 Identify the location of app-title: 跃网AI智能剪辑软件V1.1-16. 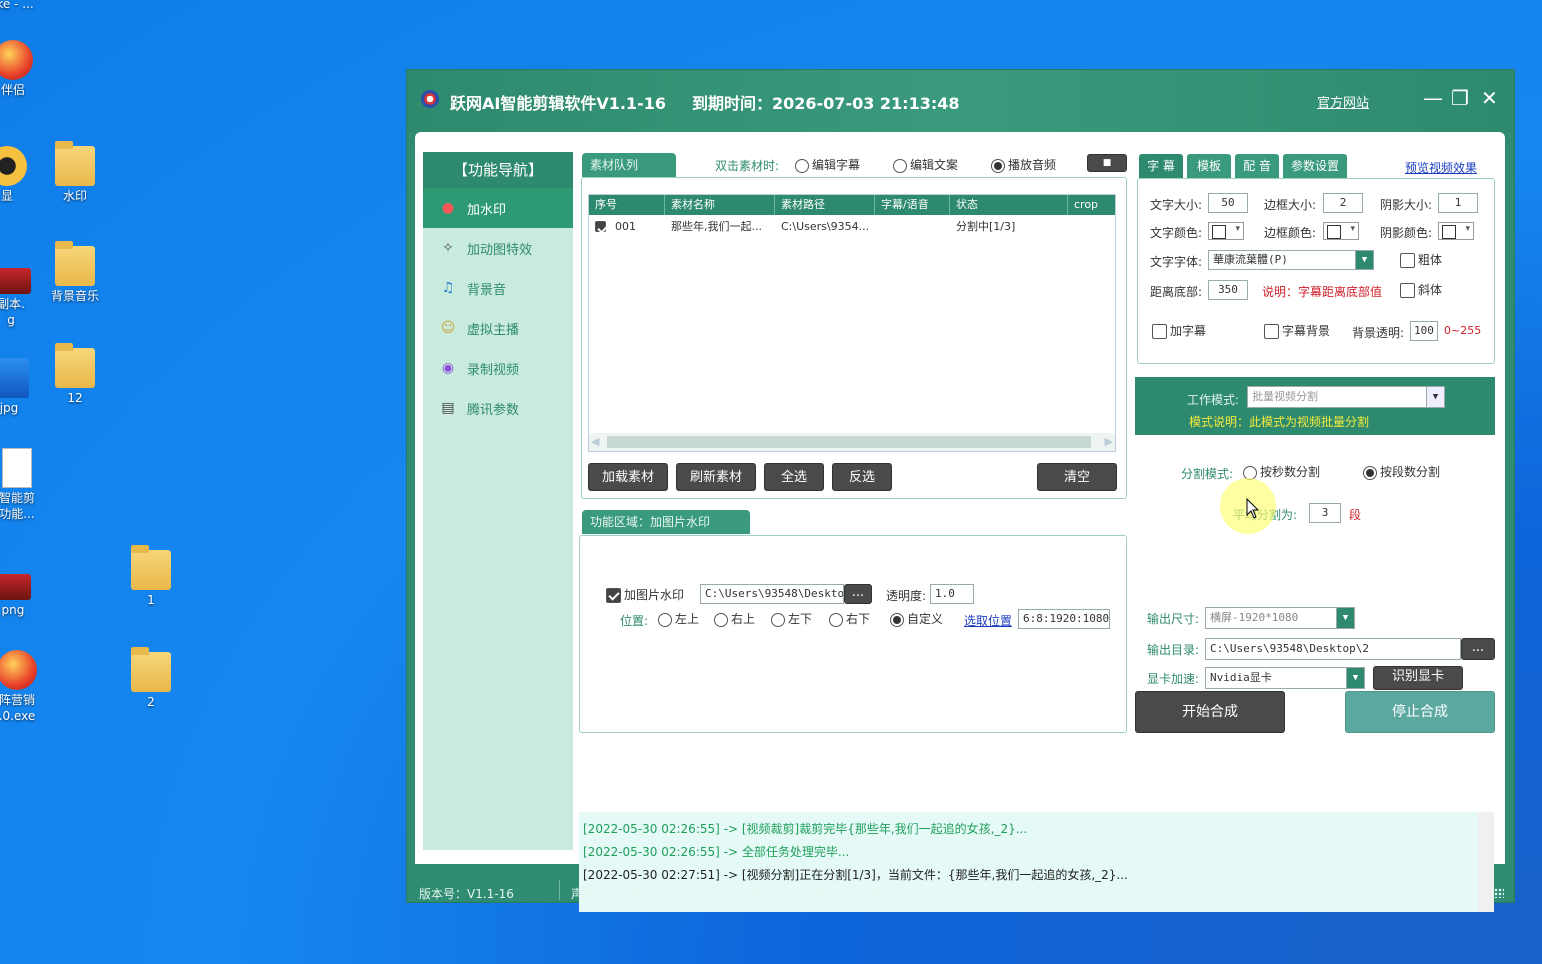
(558, 103).